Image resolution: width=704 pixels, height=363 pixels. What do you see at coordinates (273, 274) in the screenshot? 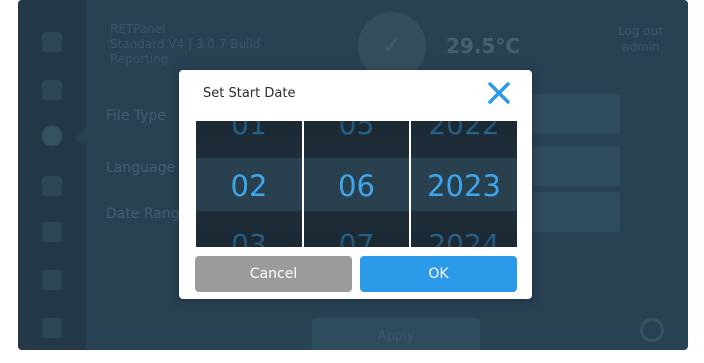
I see `cancel-button: Cancel` at bounding box center [273, 274].